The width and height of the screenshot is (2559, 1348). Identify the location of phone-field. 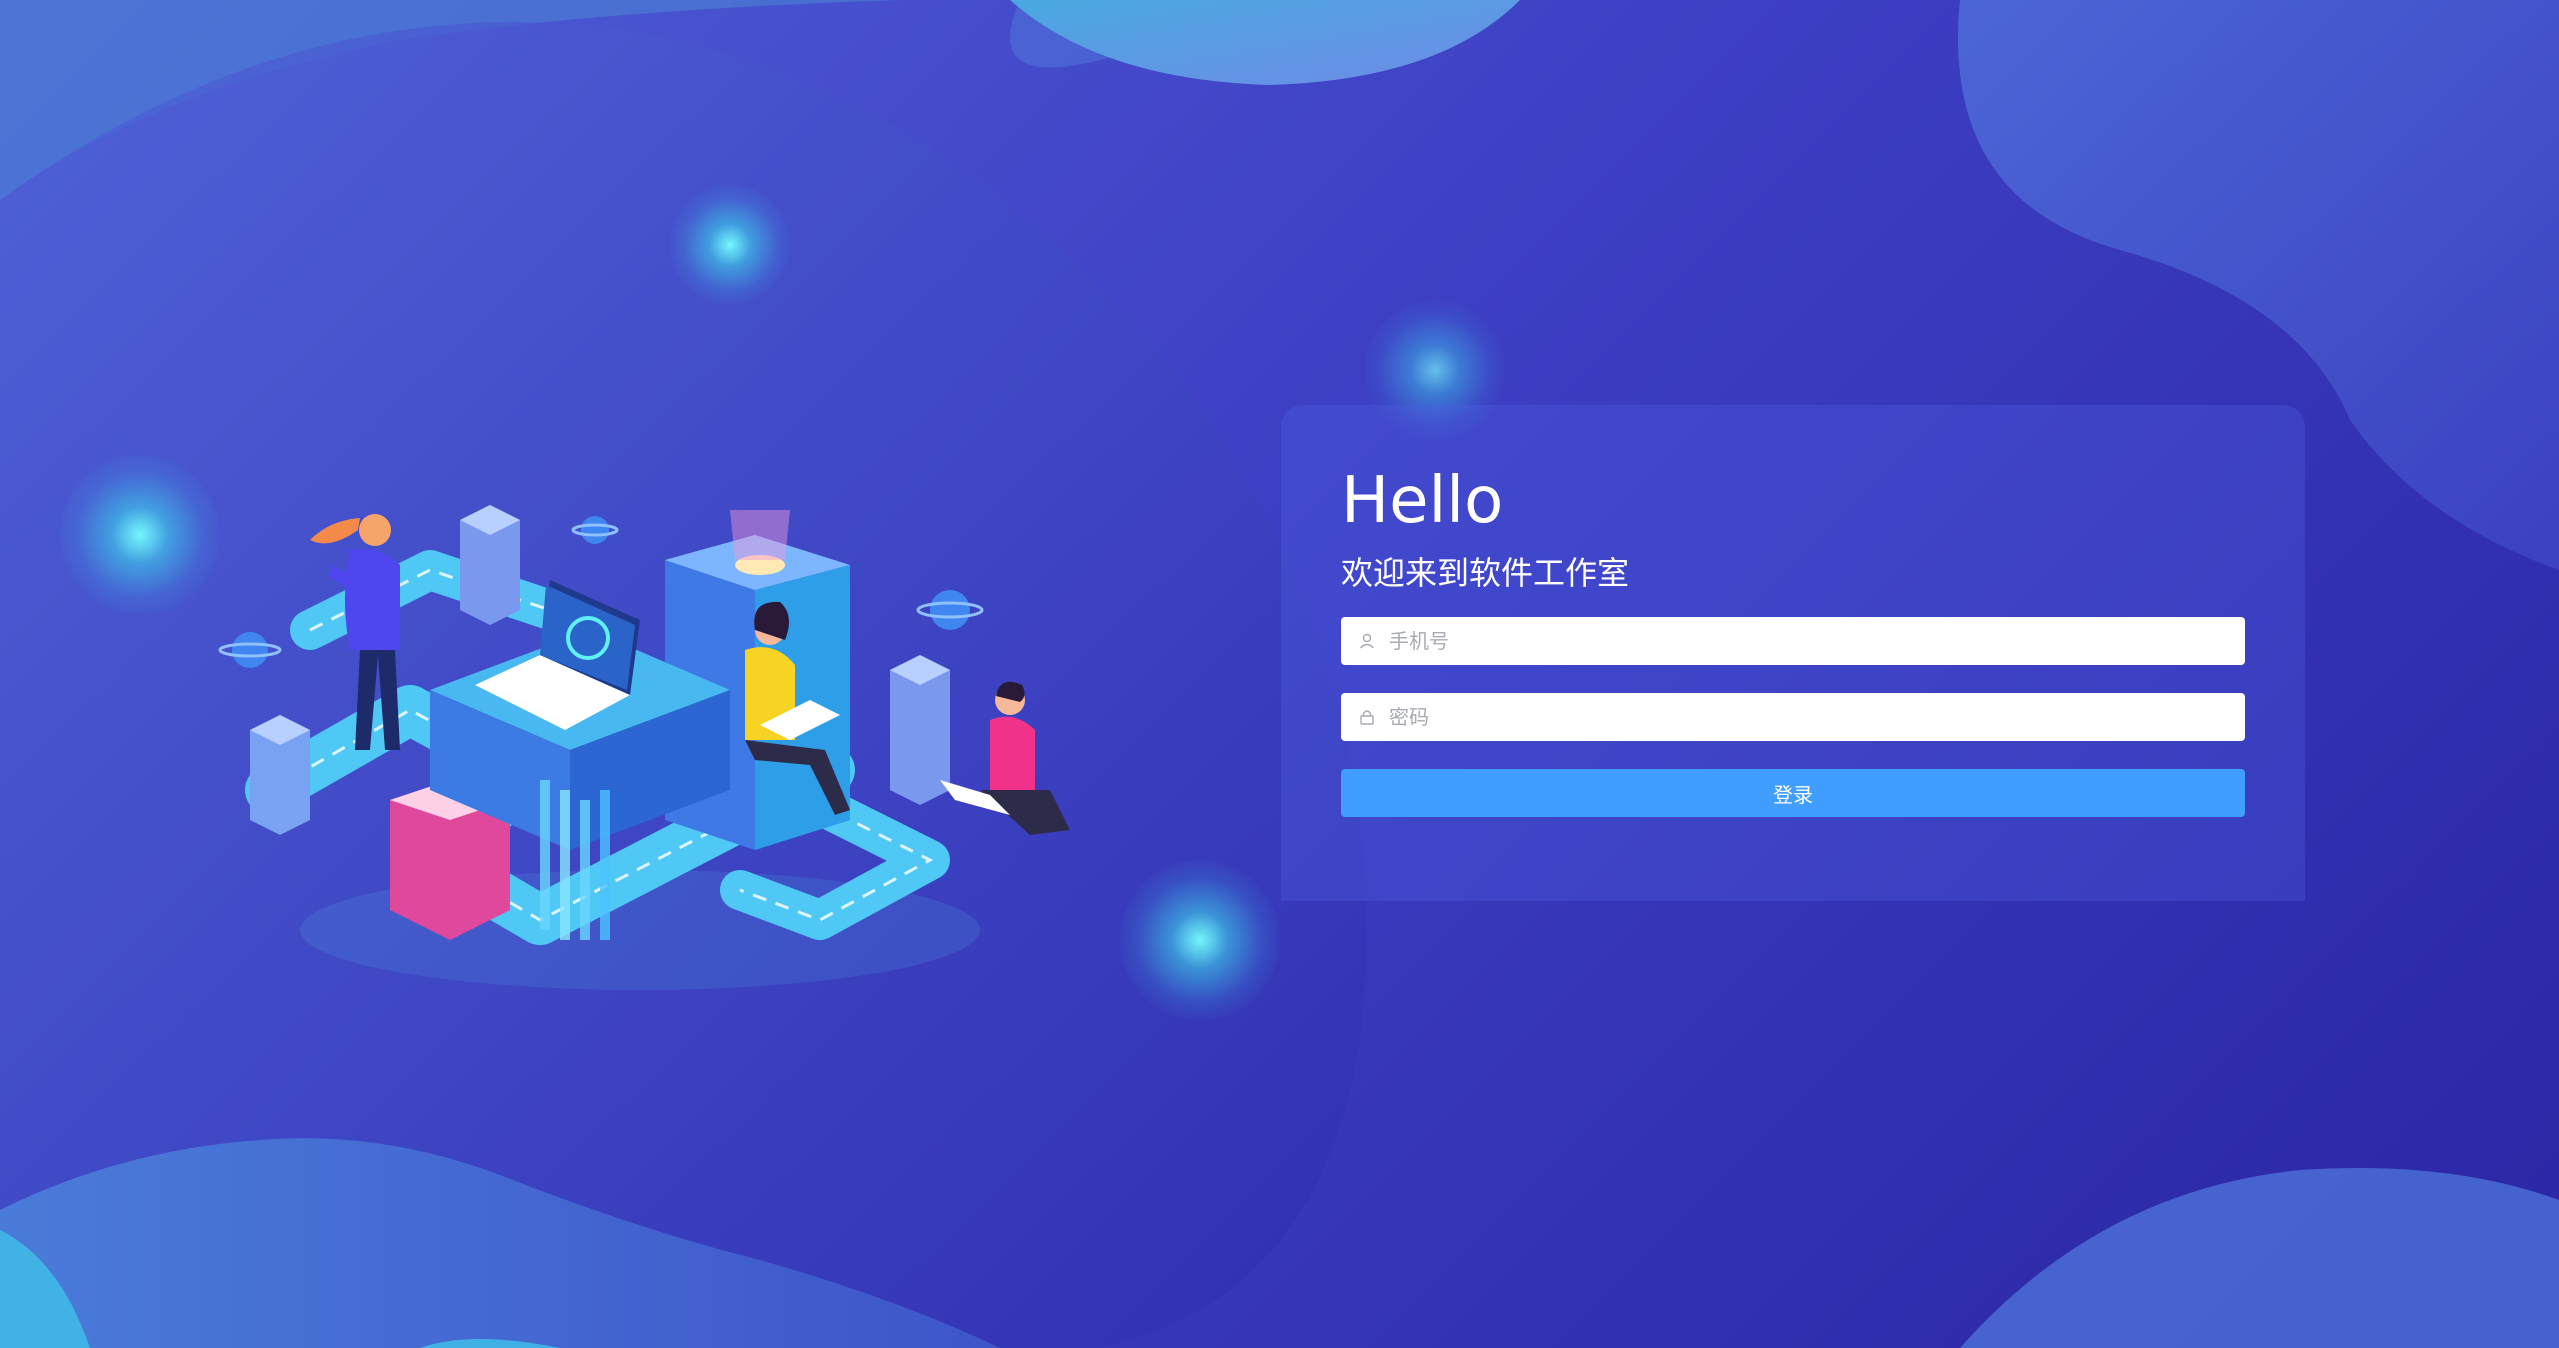
(1793, 641).